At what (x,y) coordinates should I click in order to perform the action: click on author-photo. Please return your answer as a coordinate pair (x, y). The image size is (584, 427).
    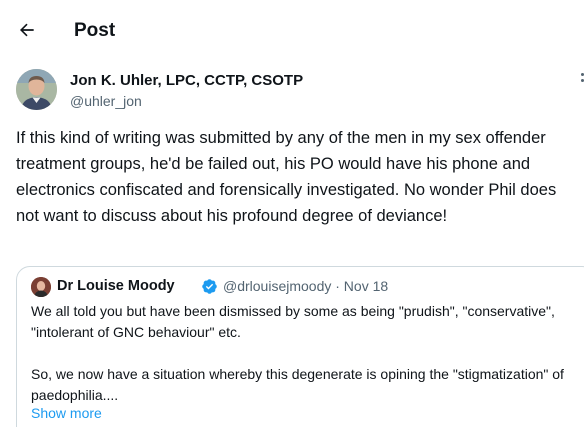
    Looking at the image, I should click on (36, 89).